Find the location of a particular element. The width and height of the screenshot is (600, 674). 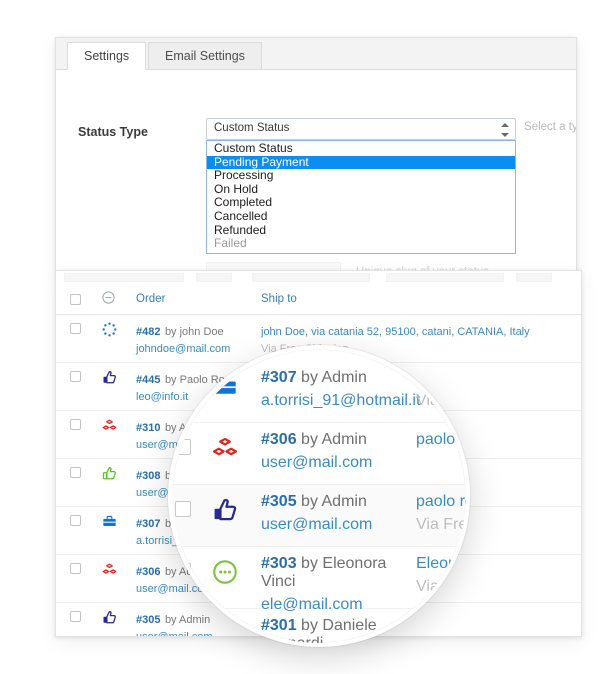

magnified-order-cell: #305 by Admin user@mail.com is located at coordinates (336, 513).